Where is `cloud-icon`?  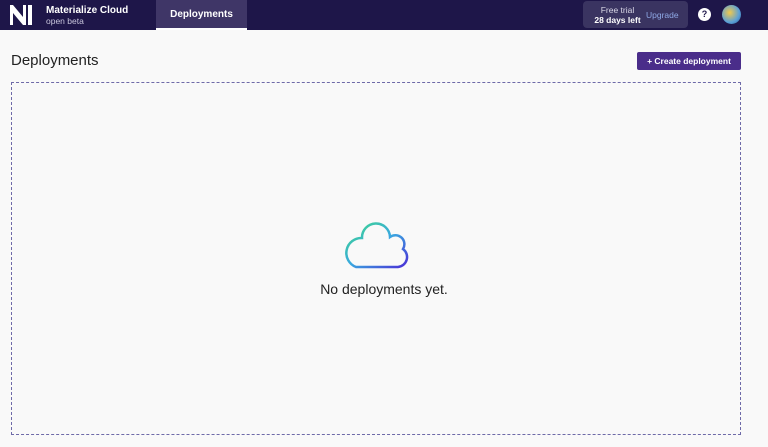
cloud-icon is located at coordinates (377, 245).